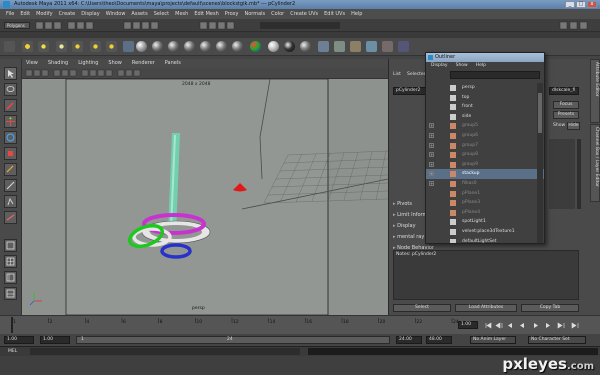  What do you see at coordinates (137, 73) in the screenshot?
I see `isolate-icon` at bounding box center [137, 73].